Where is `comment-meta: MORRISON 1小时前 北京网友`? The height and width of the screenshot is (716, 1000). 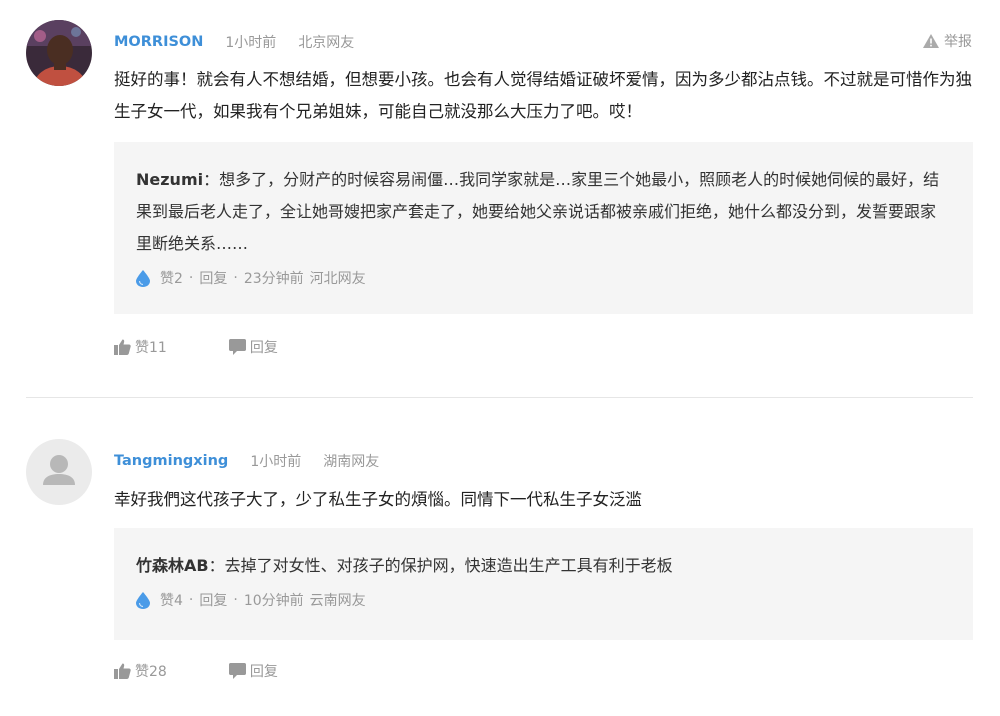
comment-meta: MORRISON 1小时前 北京网友 is located at coordinates (234, 42).